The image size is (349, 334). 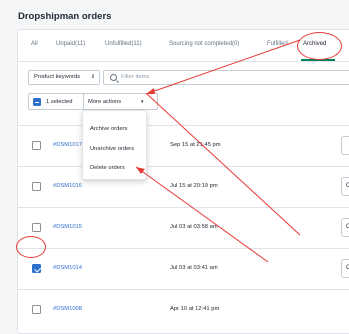 I want to click on tab-fulfilled: Fulfilled, so click(x=277, y=44).